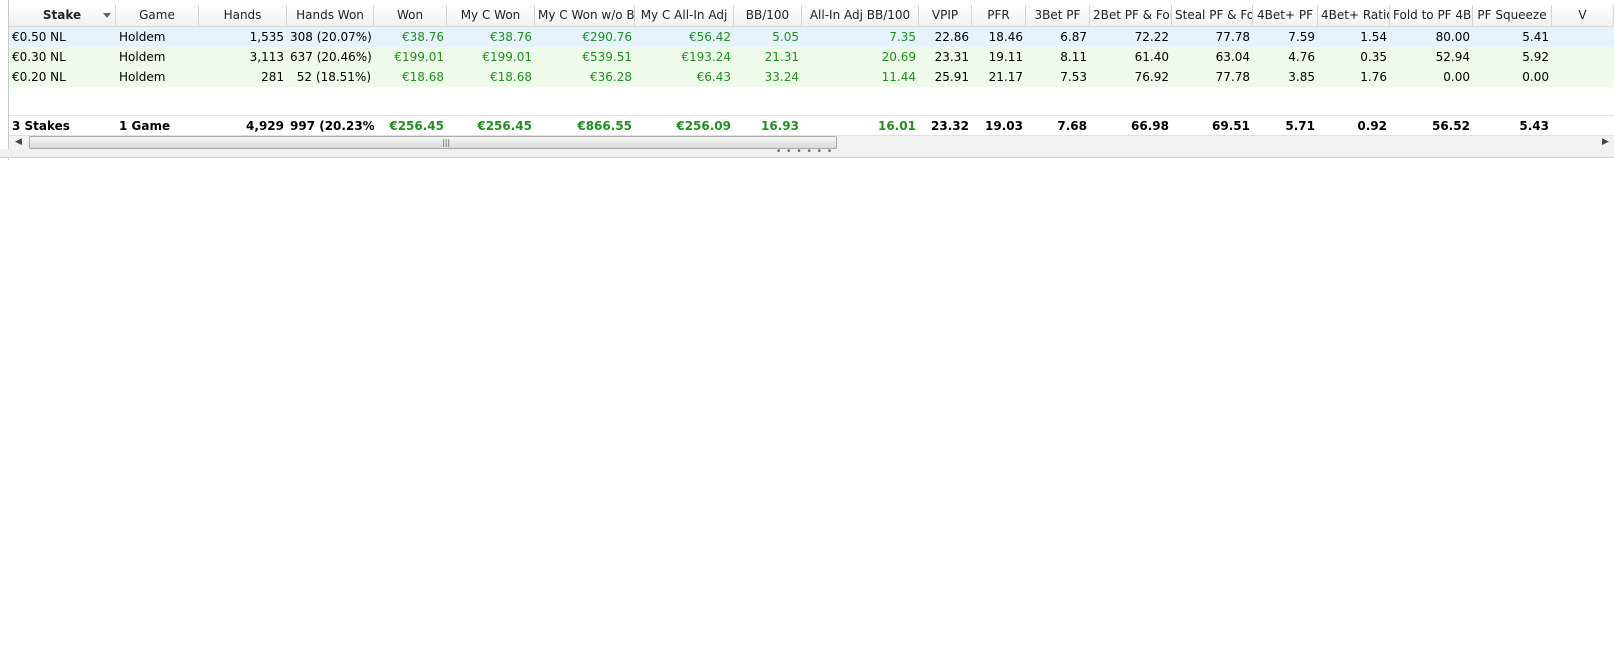 The width and height of the screenshot is (1614, 648). What do you see at coordinates (713, 77) in the screenshot?
I see `cell-my-c-all-in-adj: €6.43` at bounding box center [713, 77].